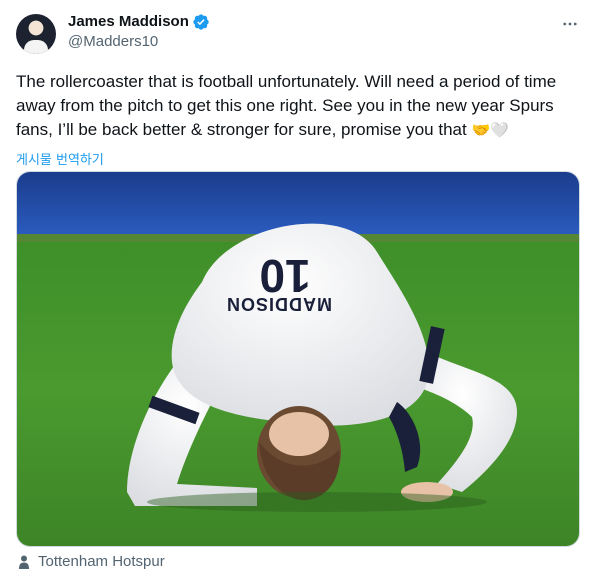  What do you see at coordinates (139, 42) in the screenshot?
I see `handle: @Madders10` at bounding box center [139, 42].